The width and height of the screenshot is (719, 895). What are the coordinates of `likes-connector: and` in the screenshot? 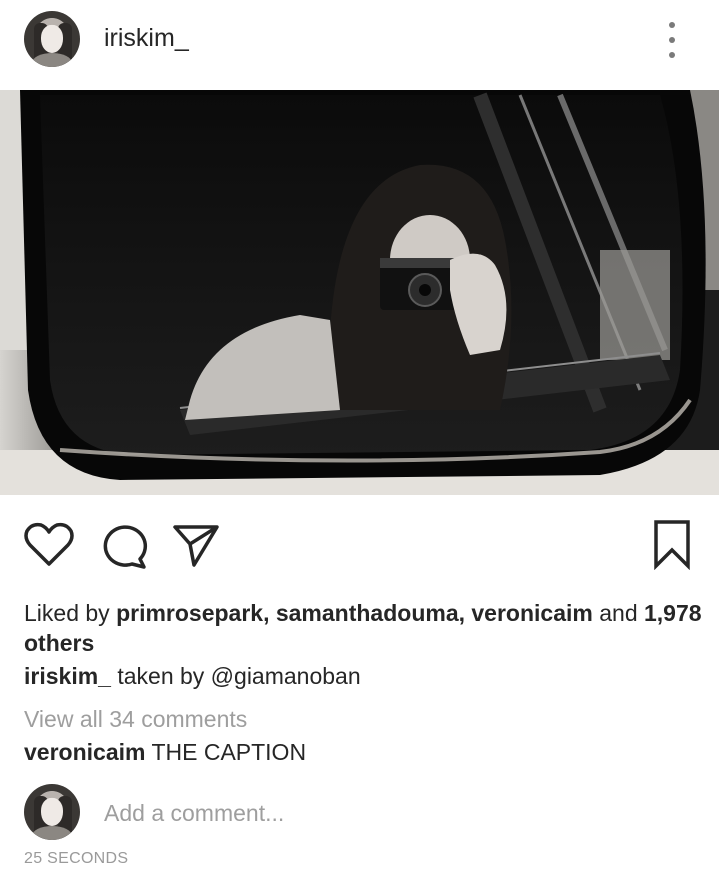 It's located at (618, 613).